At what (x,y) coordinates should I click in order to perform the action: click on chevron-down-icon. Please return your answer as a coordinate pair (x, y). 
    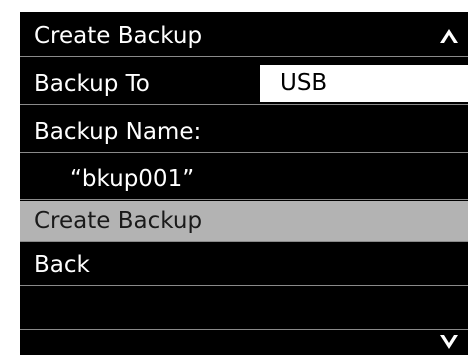
    Looking at the image, I should click on (449, 342).